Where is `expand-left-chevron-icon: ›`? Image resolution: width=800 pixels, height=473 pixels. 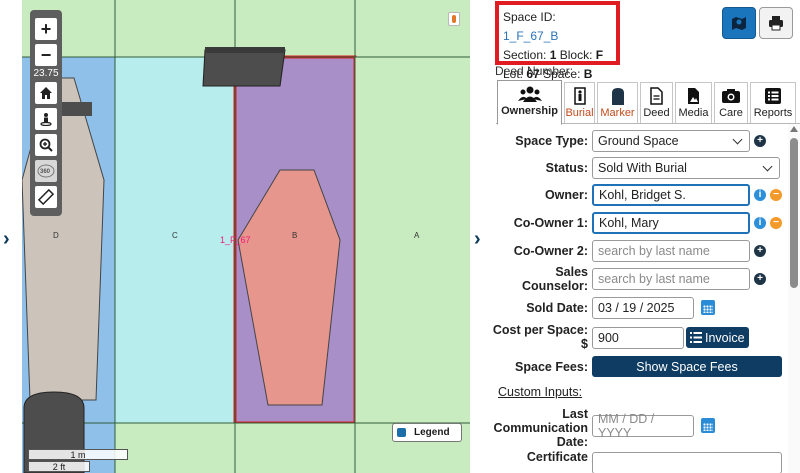
expand-left-chevron-icon: › is located at coordinates (6, 239).